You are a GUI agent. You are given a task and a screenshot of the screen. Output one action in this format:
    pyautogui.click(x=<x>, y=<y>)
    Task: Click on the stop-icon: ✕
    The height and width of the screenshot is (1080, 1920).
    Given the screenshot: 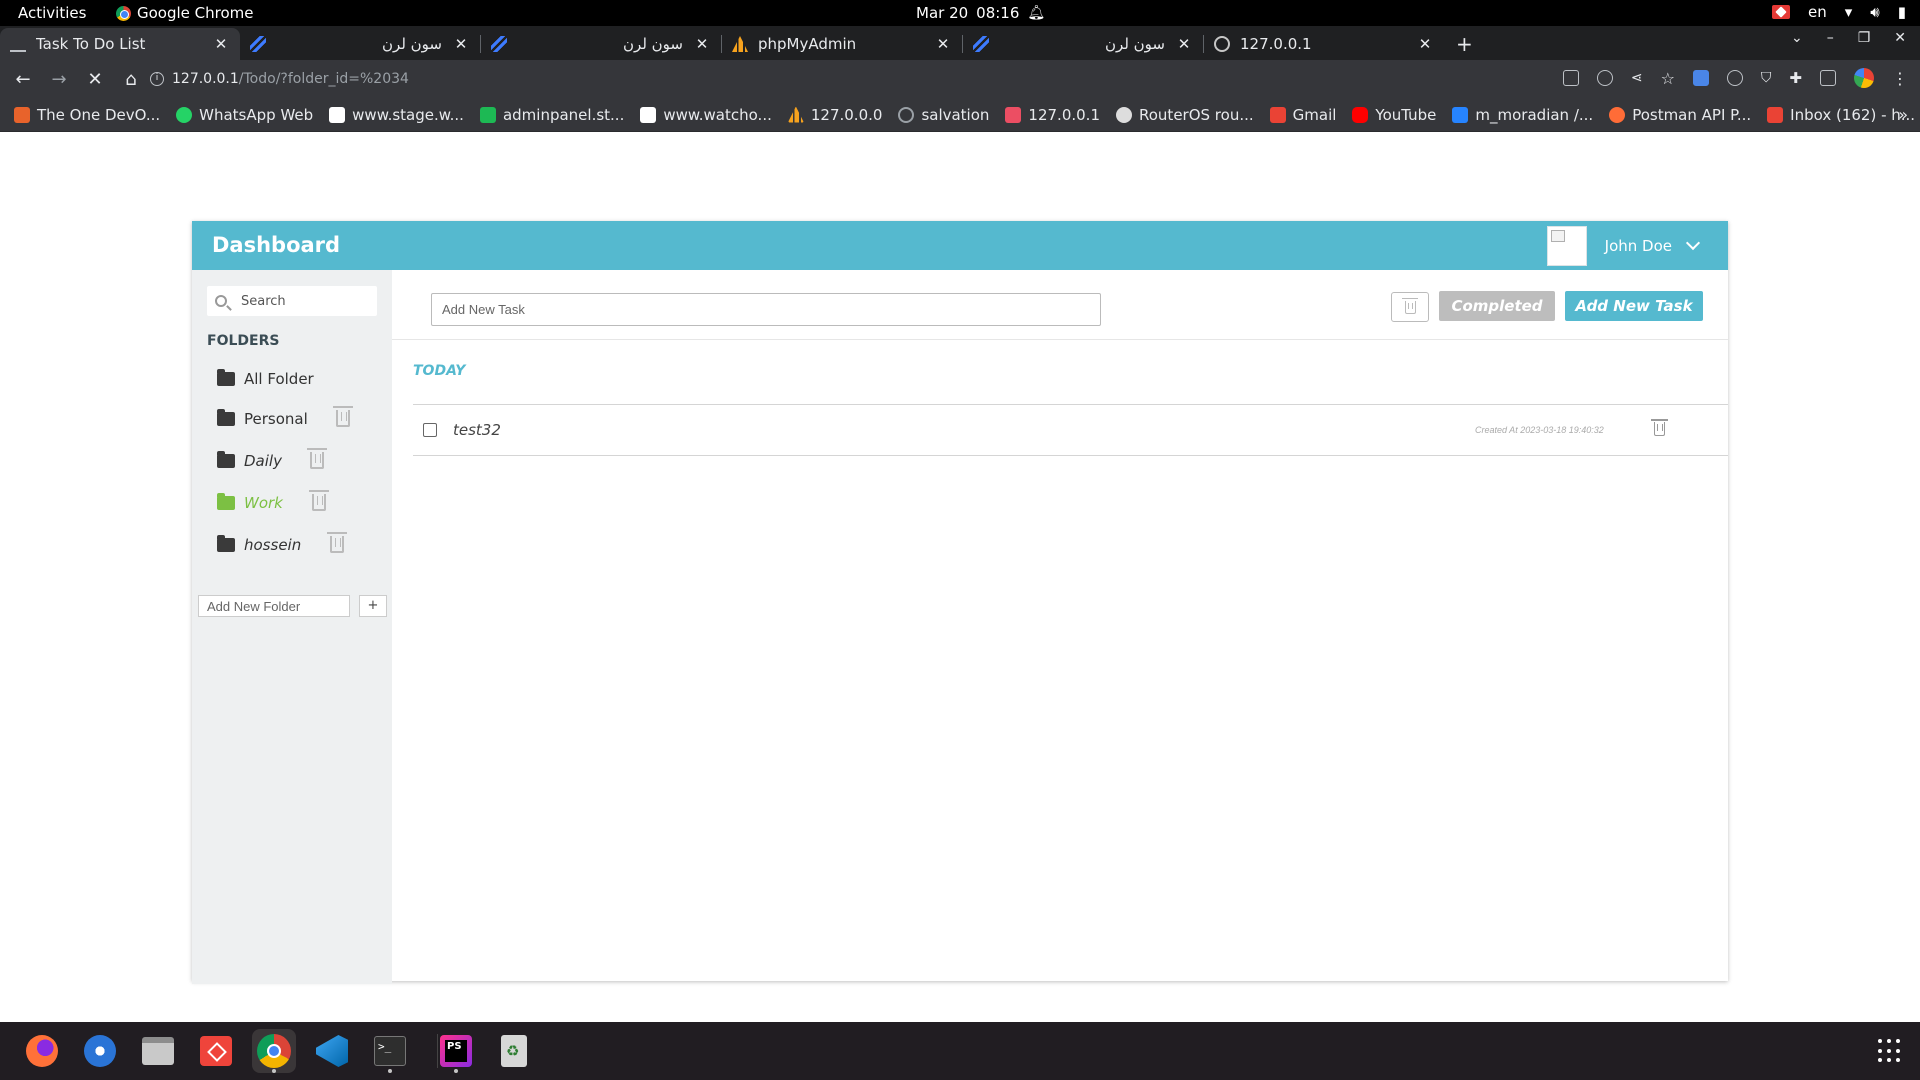 What is the action you would take?
    pyautogui.click(x=95, y=79)
    